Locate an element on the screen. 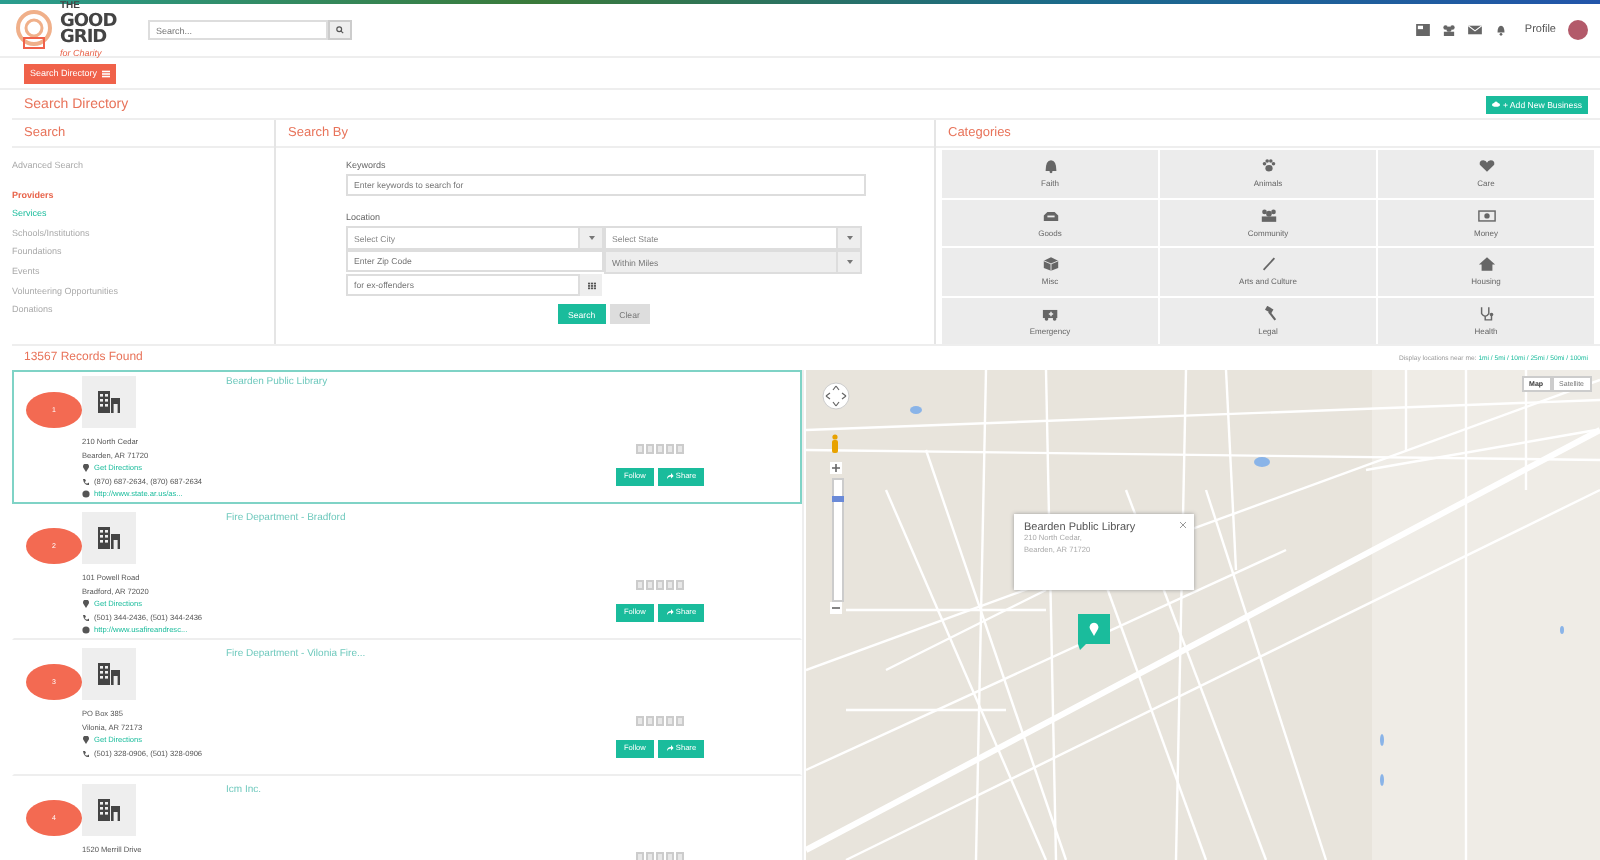 The image size is (1600, 860). zoom-out-icon is located at coordinates (836, 608).